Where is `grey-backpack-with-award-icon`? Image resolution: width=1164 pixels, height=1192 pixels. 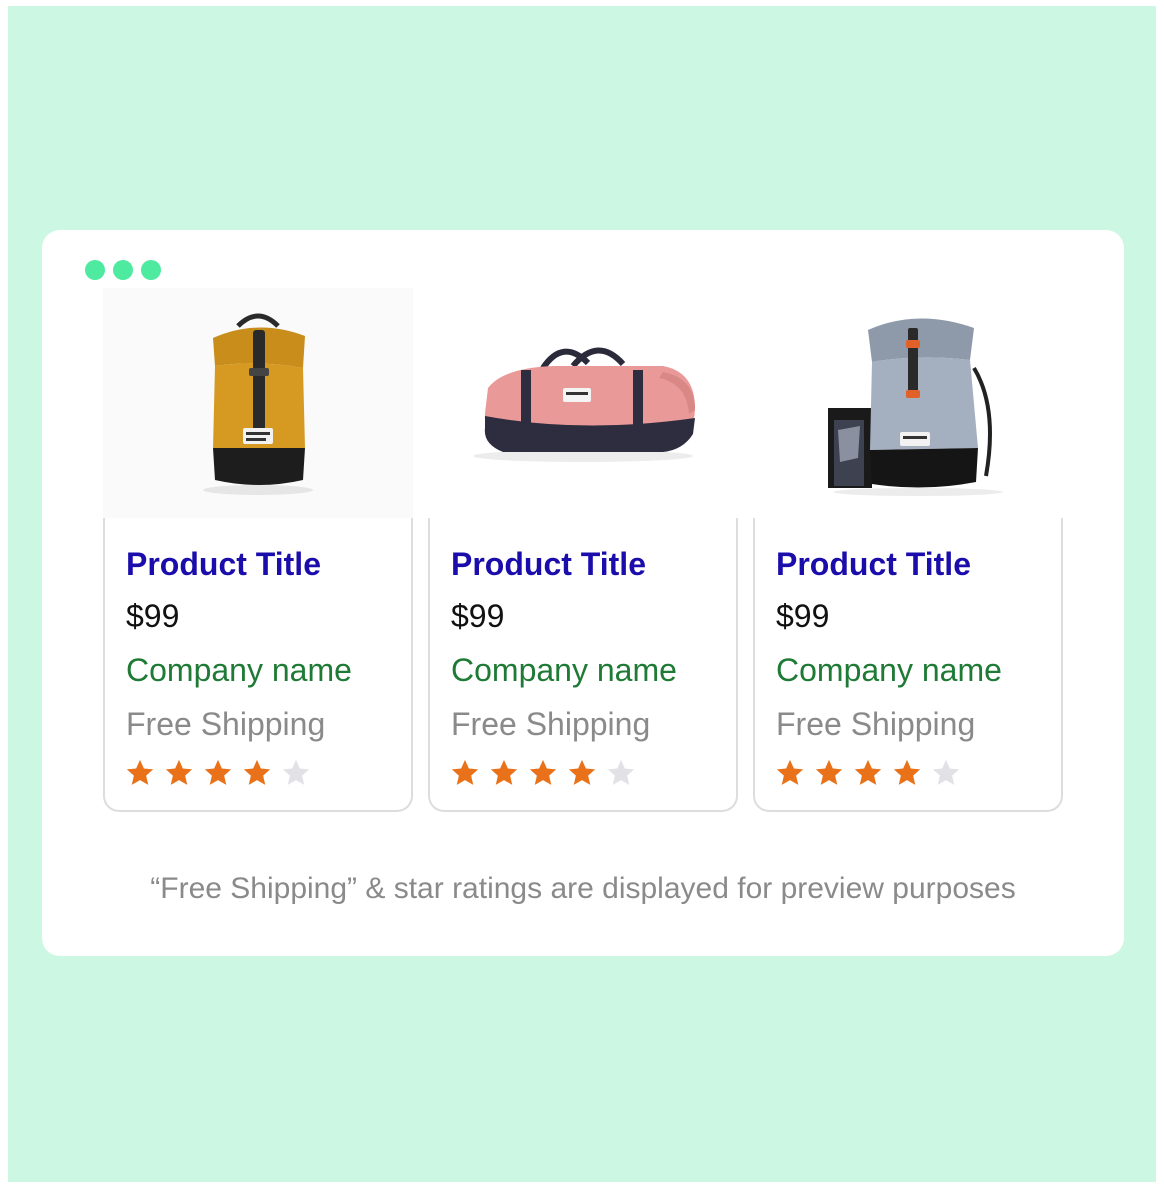 grey-backpack-with-award-icon is located at coordinates (915, 407).